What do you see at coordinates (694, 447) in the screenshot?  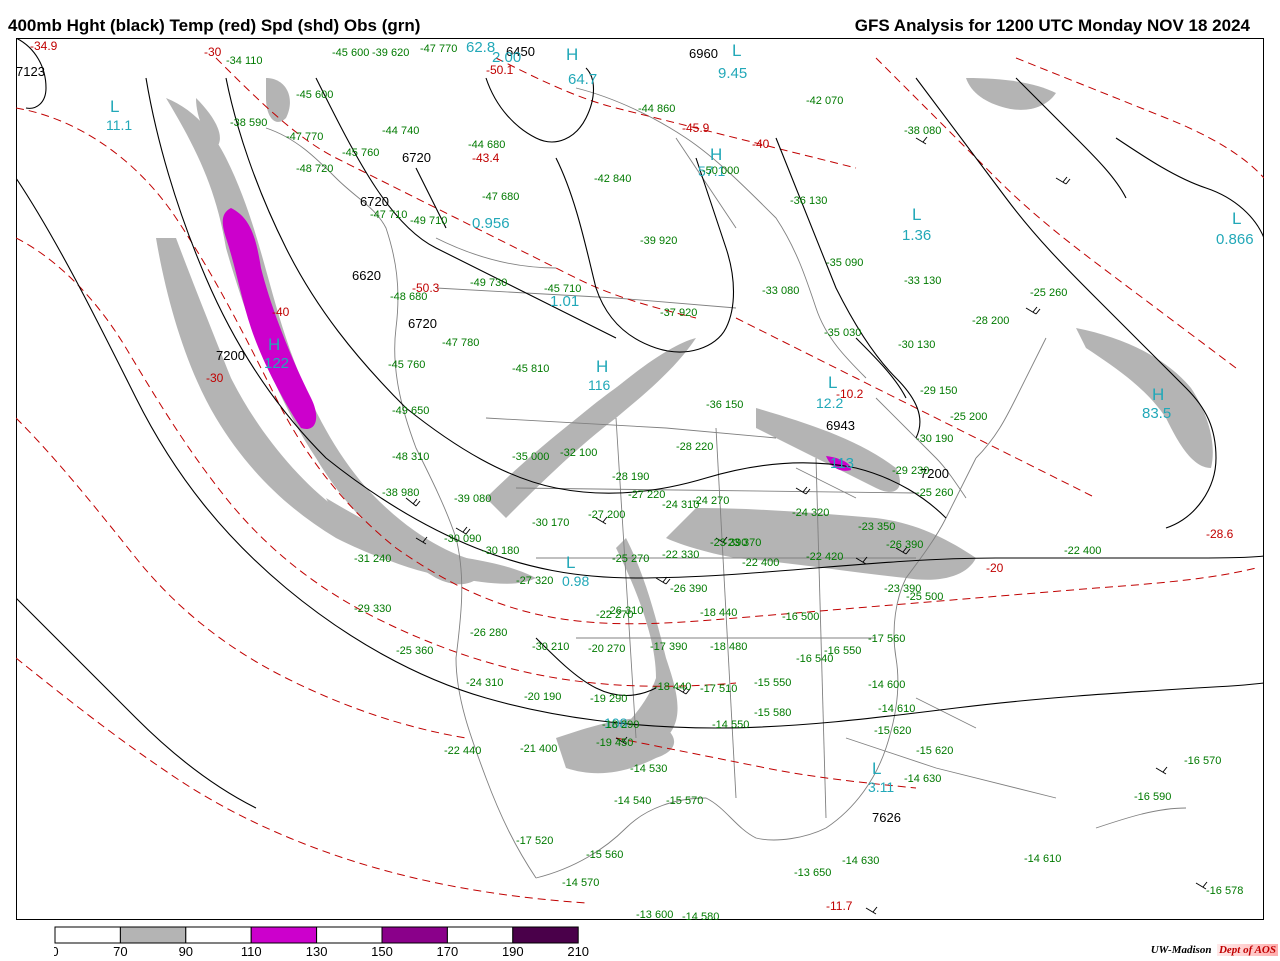 I see `obs: -28 220` at bounding box center [694, 447].